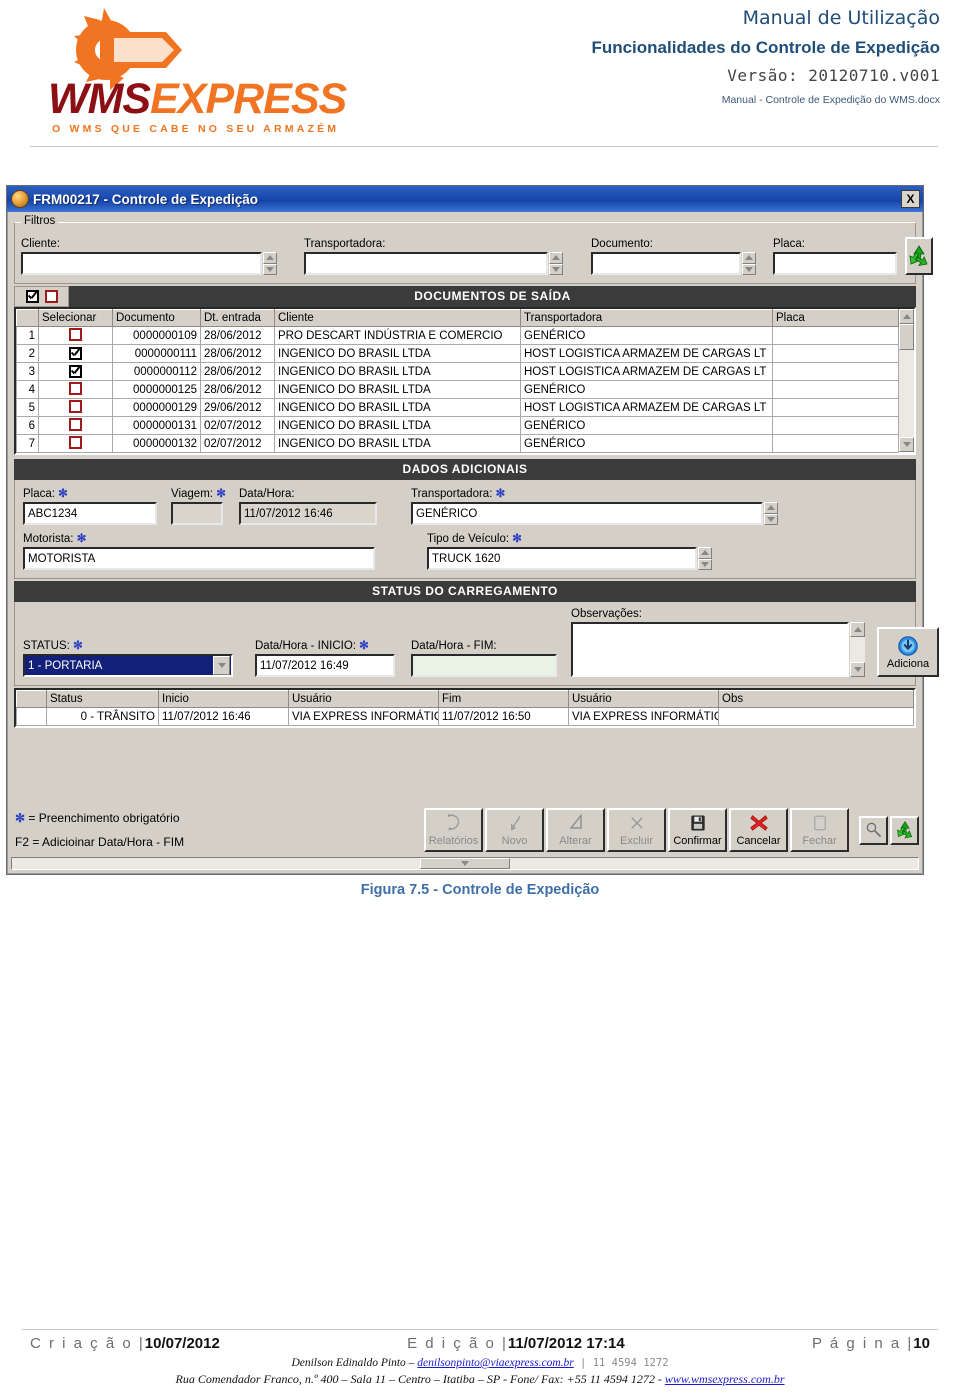 This screenshot has width=960, height=1395. Describe the element at coordinates (221, 665) in the screenshot. I see `chevron-down-icon` at that location.